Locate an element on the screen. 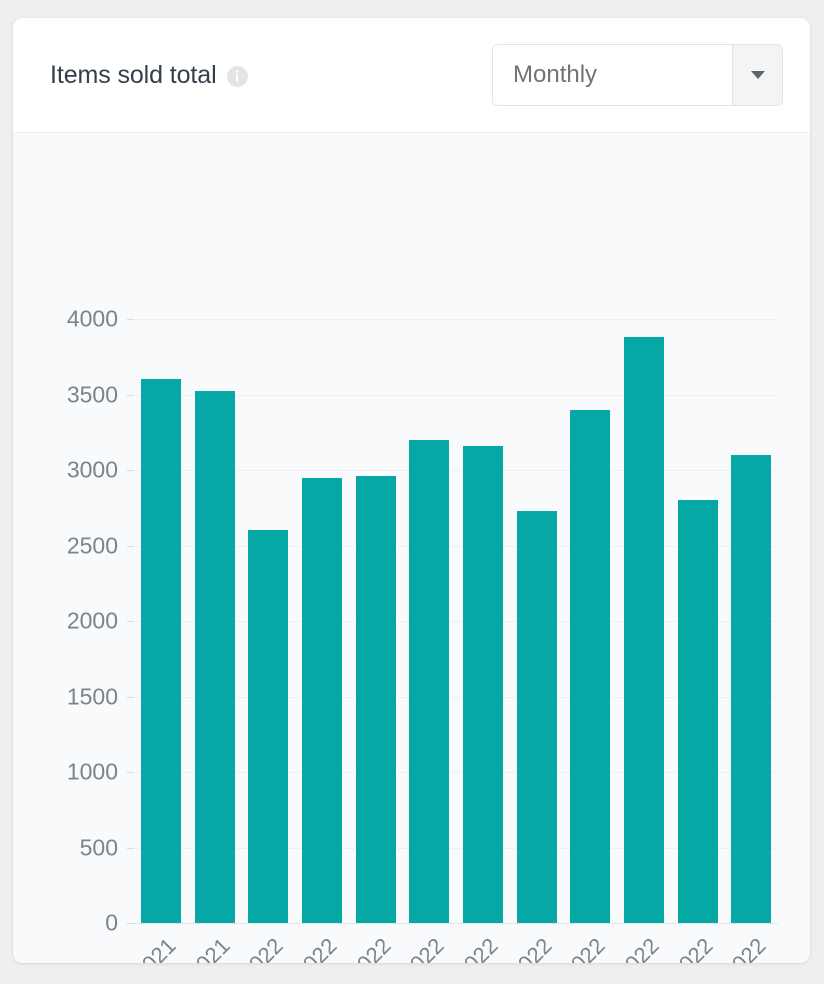 The image size is (824, 984). y-axis-tick-label: 2500 is located at coordinates (92, 545).